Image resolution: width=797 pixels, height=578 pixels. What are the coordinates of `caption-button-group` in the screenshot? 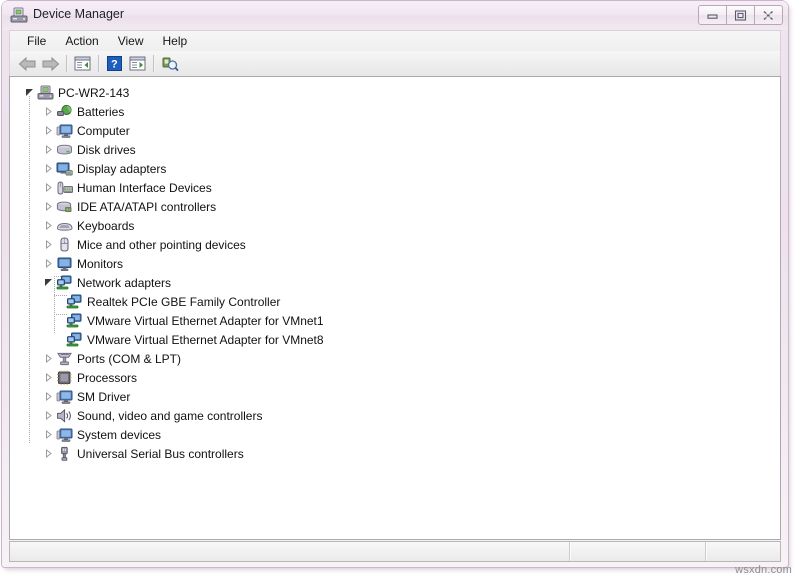 It's located at (740, 15).